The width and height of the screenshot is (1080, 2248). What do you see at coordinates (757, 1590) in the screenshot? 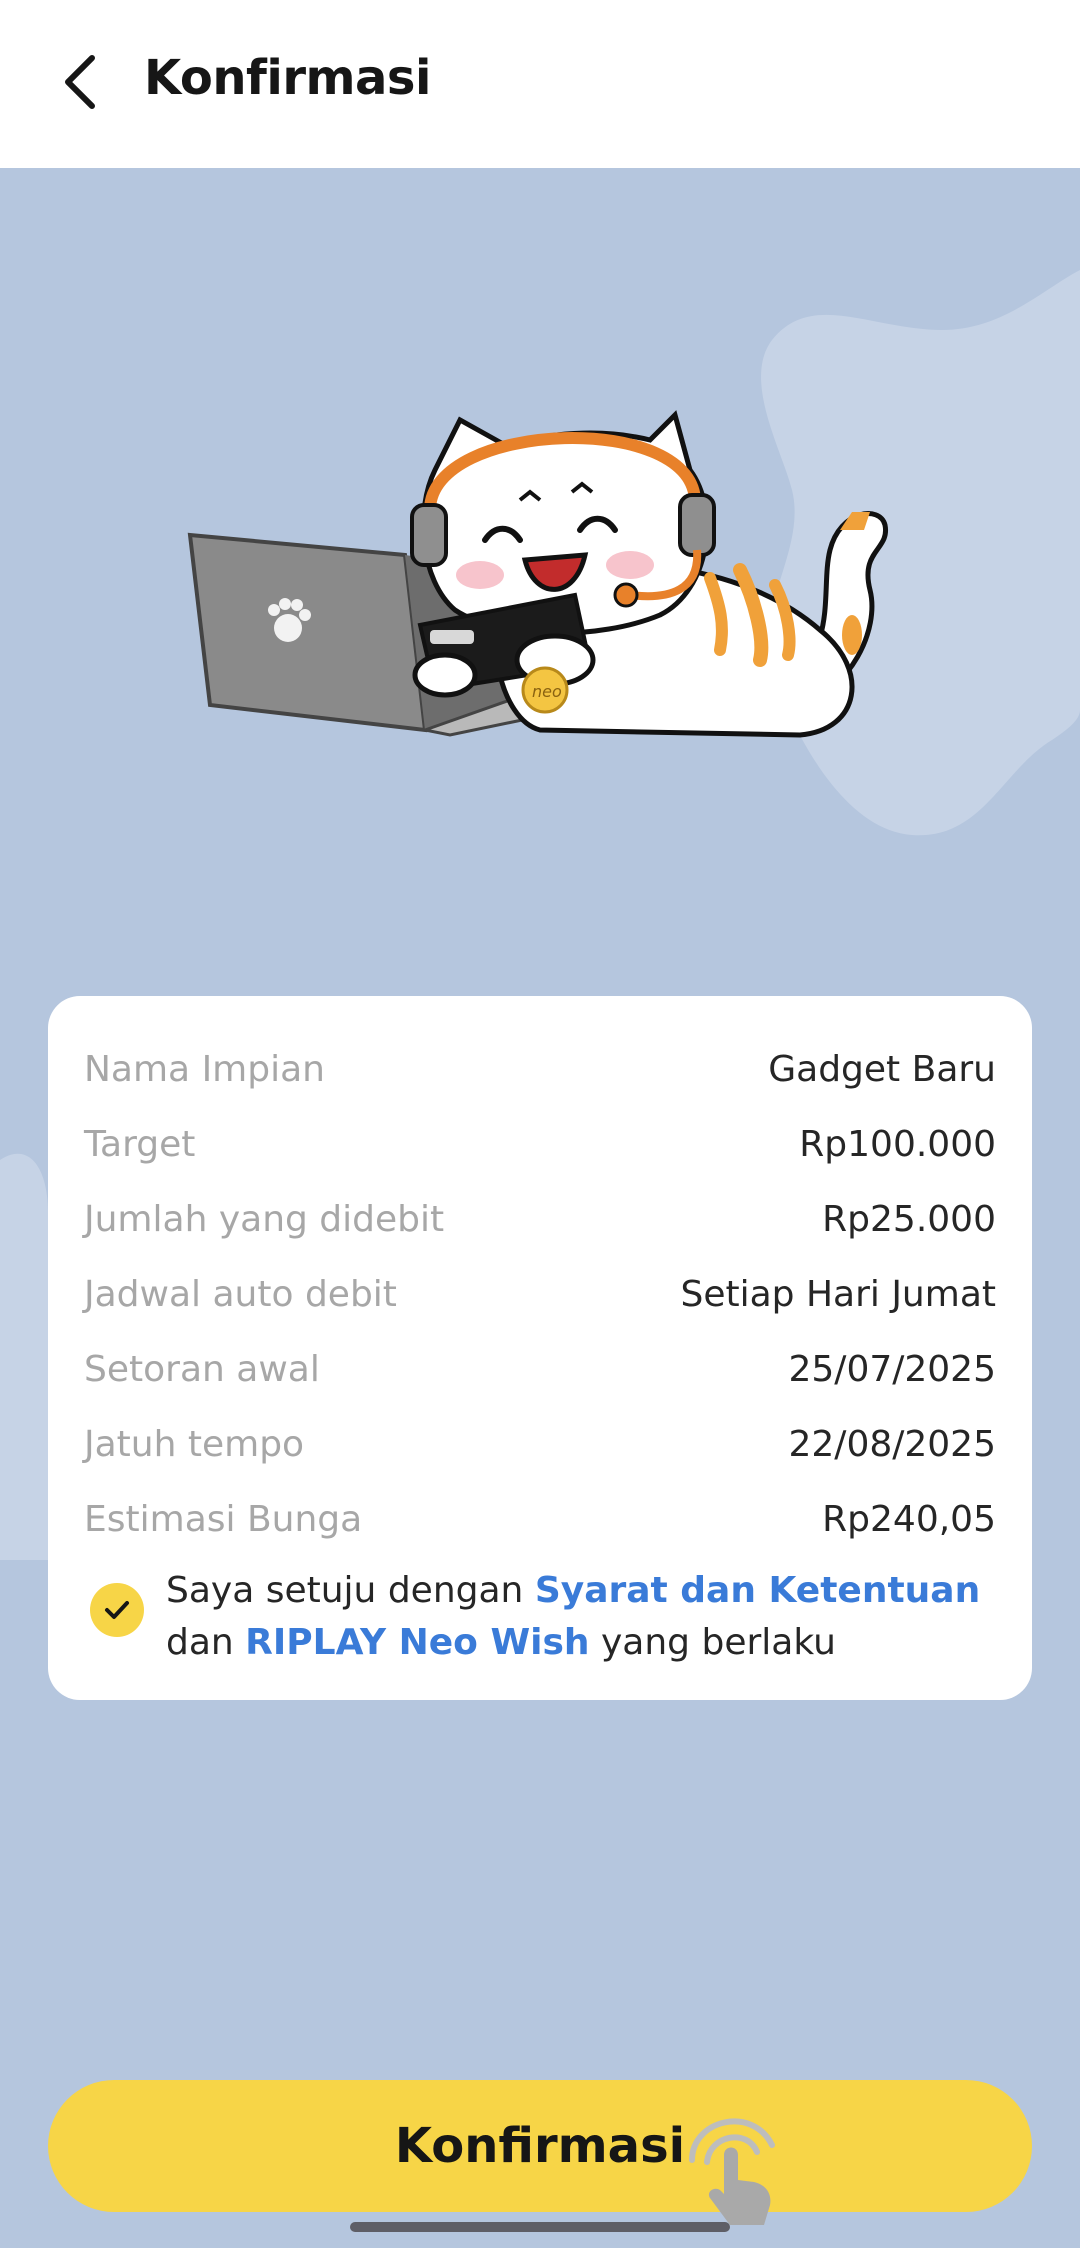
I see `terms-link: Syarat dan Ketentuan` at bounding box center [757, 1590].